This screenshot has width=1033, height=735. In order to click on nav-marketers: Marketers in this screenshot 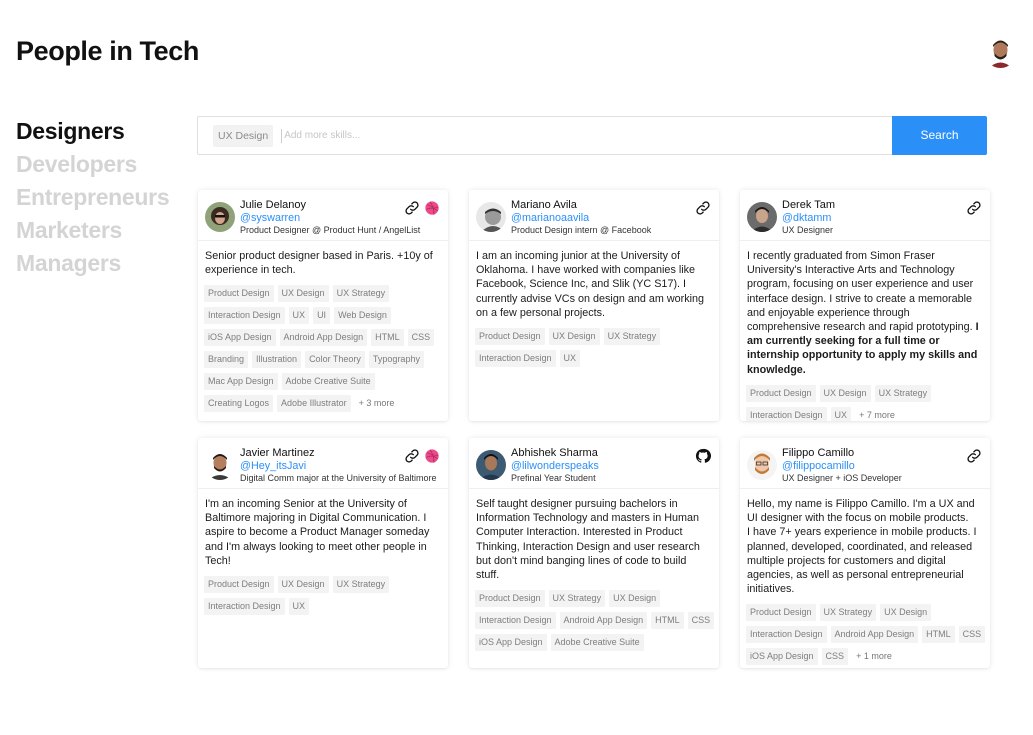, I will do `click(92, 230)`.